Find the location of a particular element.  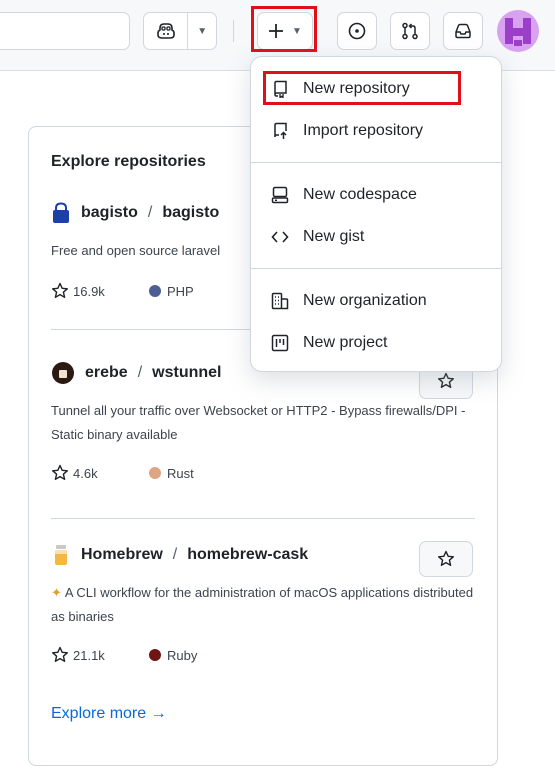

menu-item-label: New codespace is located at coordinates (360, 194).